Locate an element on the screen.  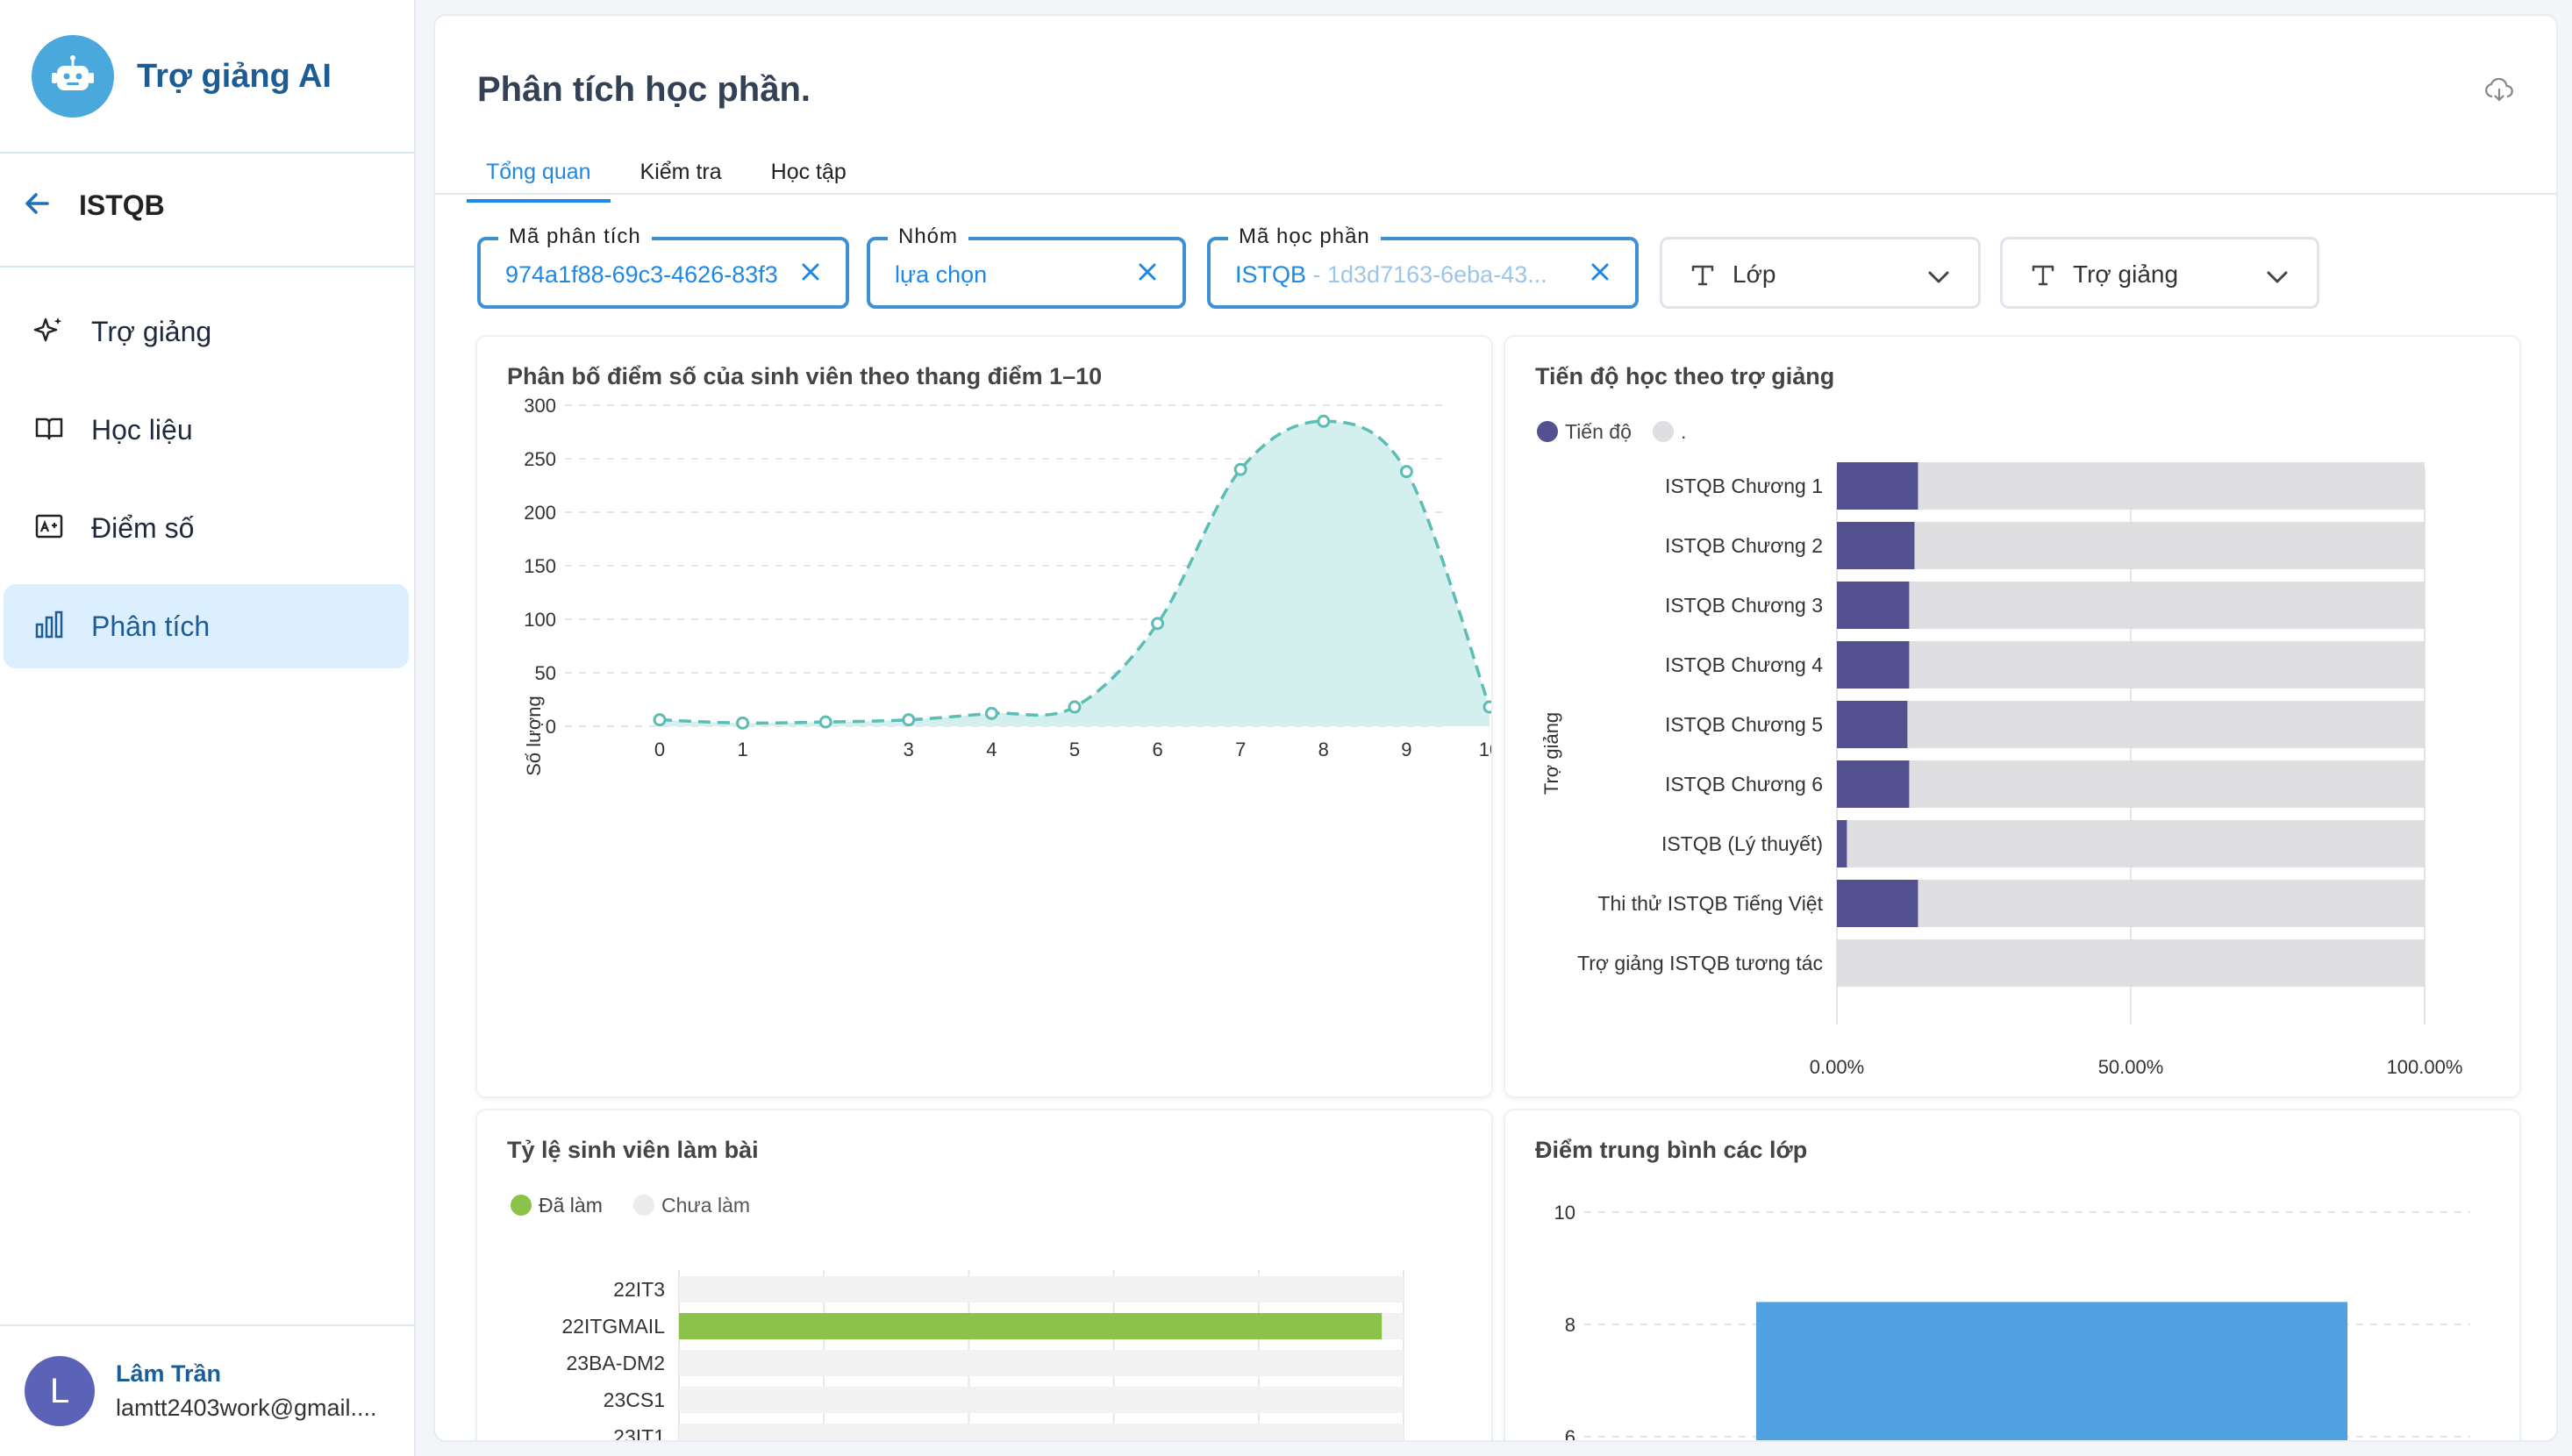
y-tick-label: 8 is located at coordinates (1570, 1325).